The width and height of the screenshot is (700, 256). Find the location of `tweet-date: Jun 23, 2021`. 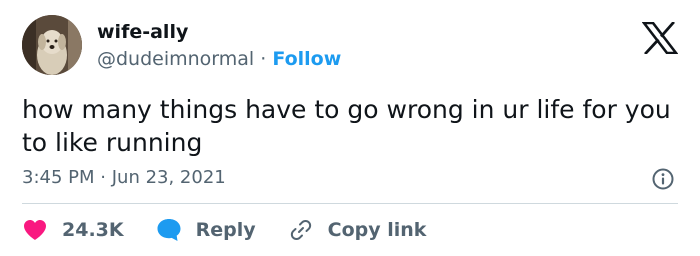

tweet-date: Jun 23, 2021 is located at coordinates (168, 177).